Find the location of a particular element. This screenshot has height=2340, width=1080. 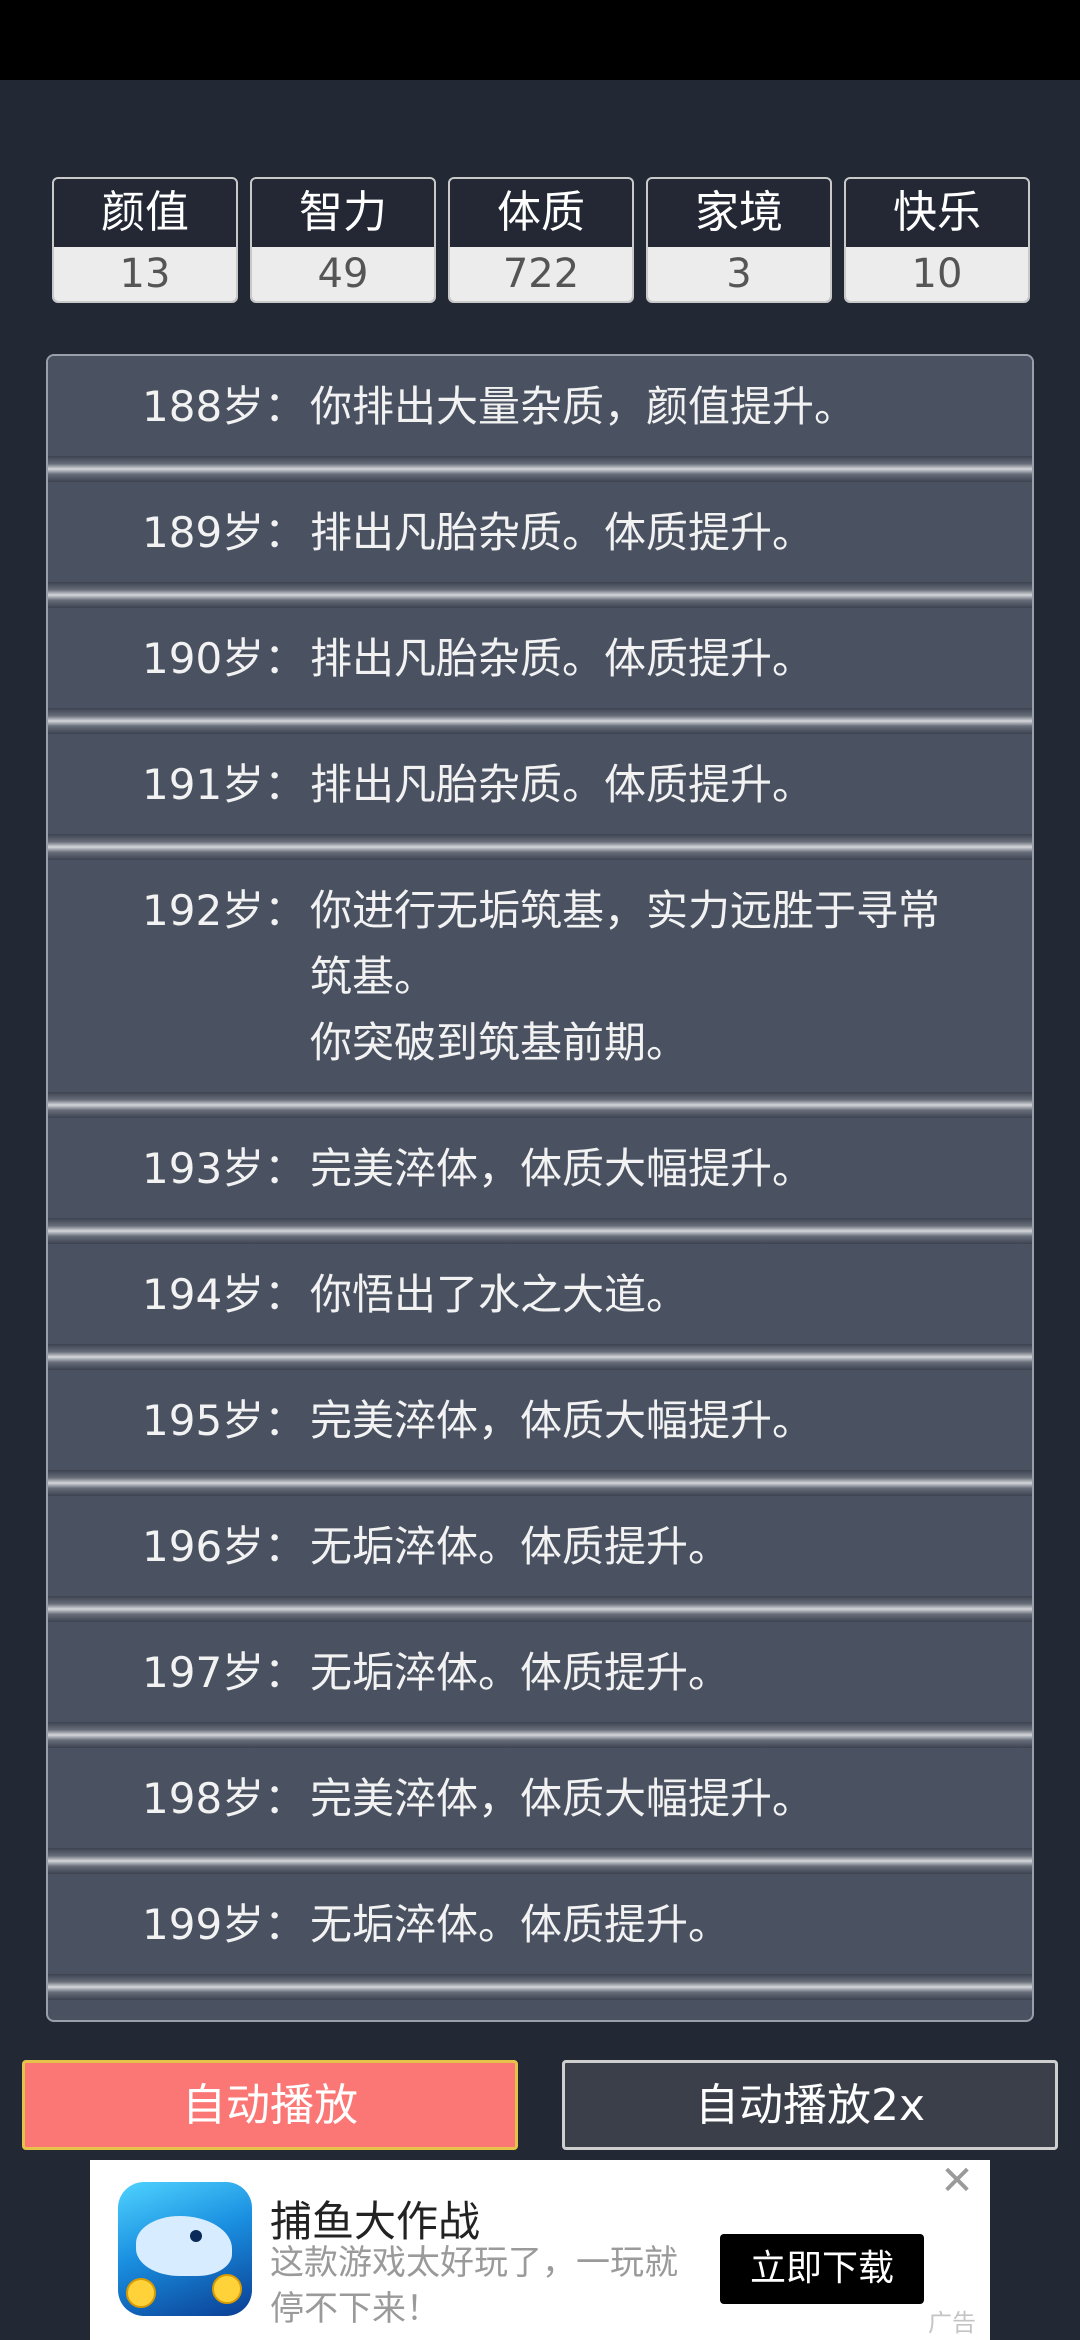

log-age: 189岁： is located at coordinates (224, 532).